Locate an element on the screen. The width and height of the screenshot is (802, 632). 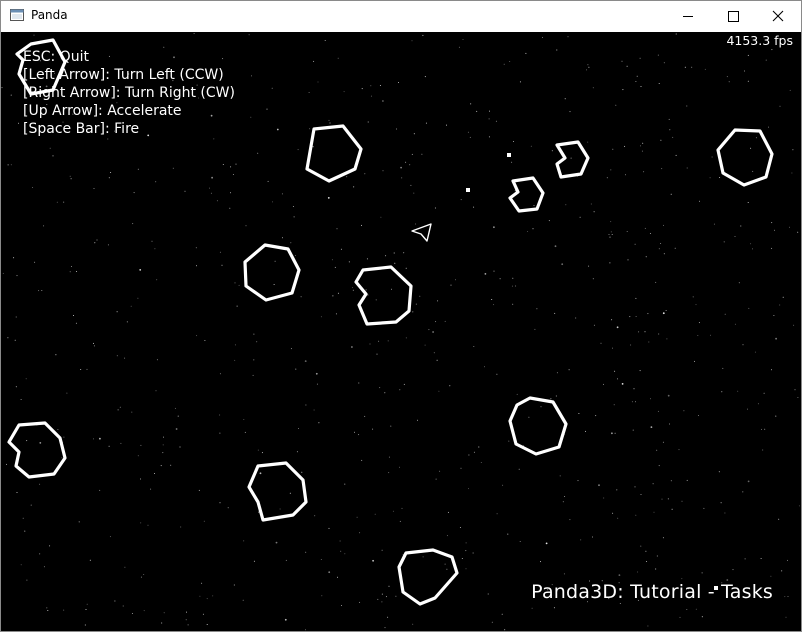
maximize-button is located at coordinates (734, 16).